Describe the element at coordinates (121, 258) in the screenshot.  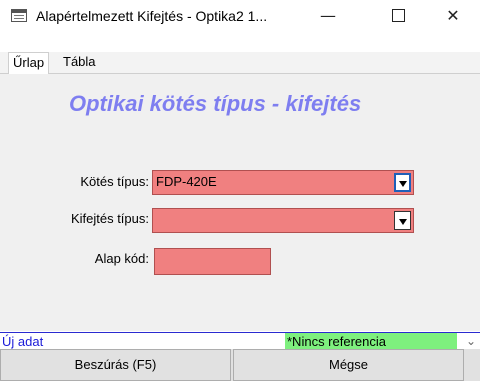
I see `alap-kod-label: Alap kód:` at that location.